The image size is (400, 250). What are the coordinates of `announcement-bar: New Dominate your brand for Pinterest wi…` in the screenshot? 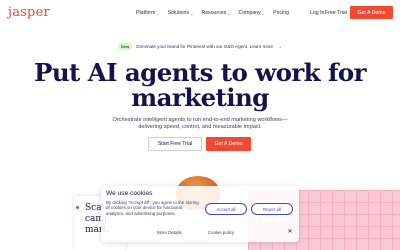 It's located at (200, 46).